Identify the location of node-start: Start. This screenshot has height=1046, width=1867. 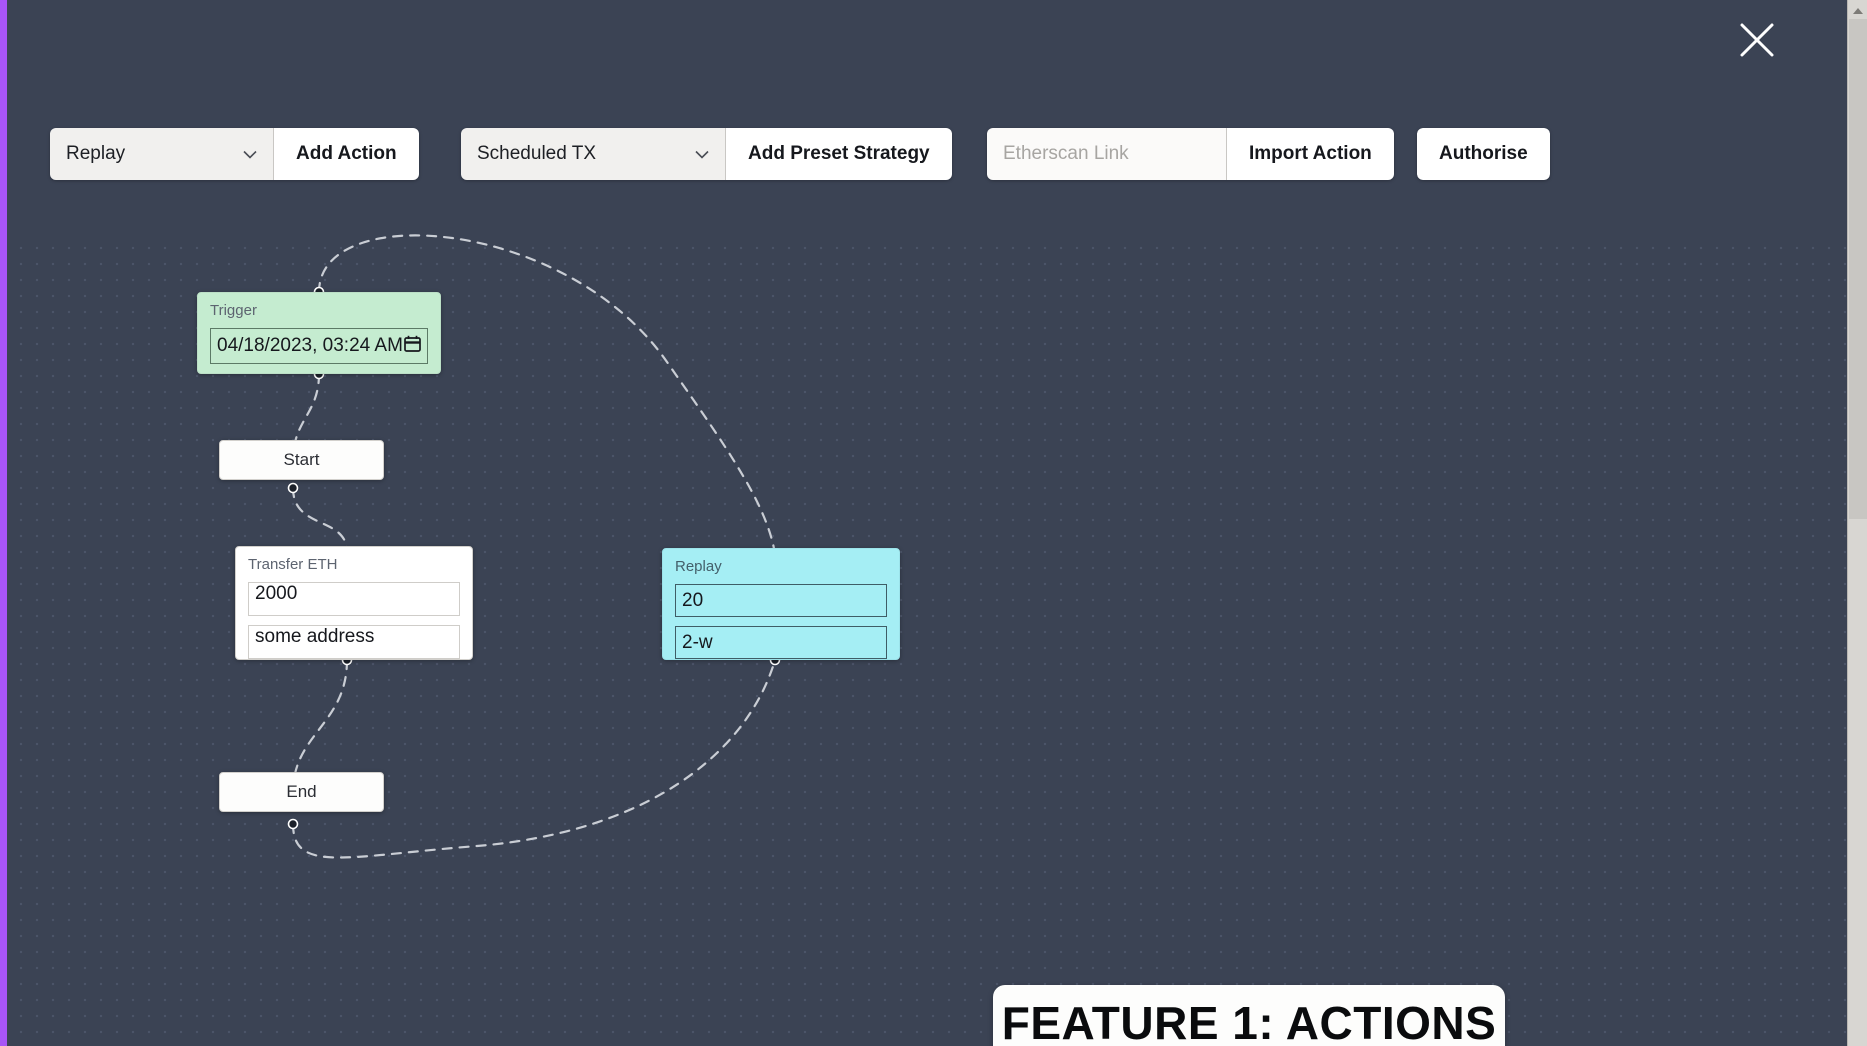
(301, 460).